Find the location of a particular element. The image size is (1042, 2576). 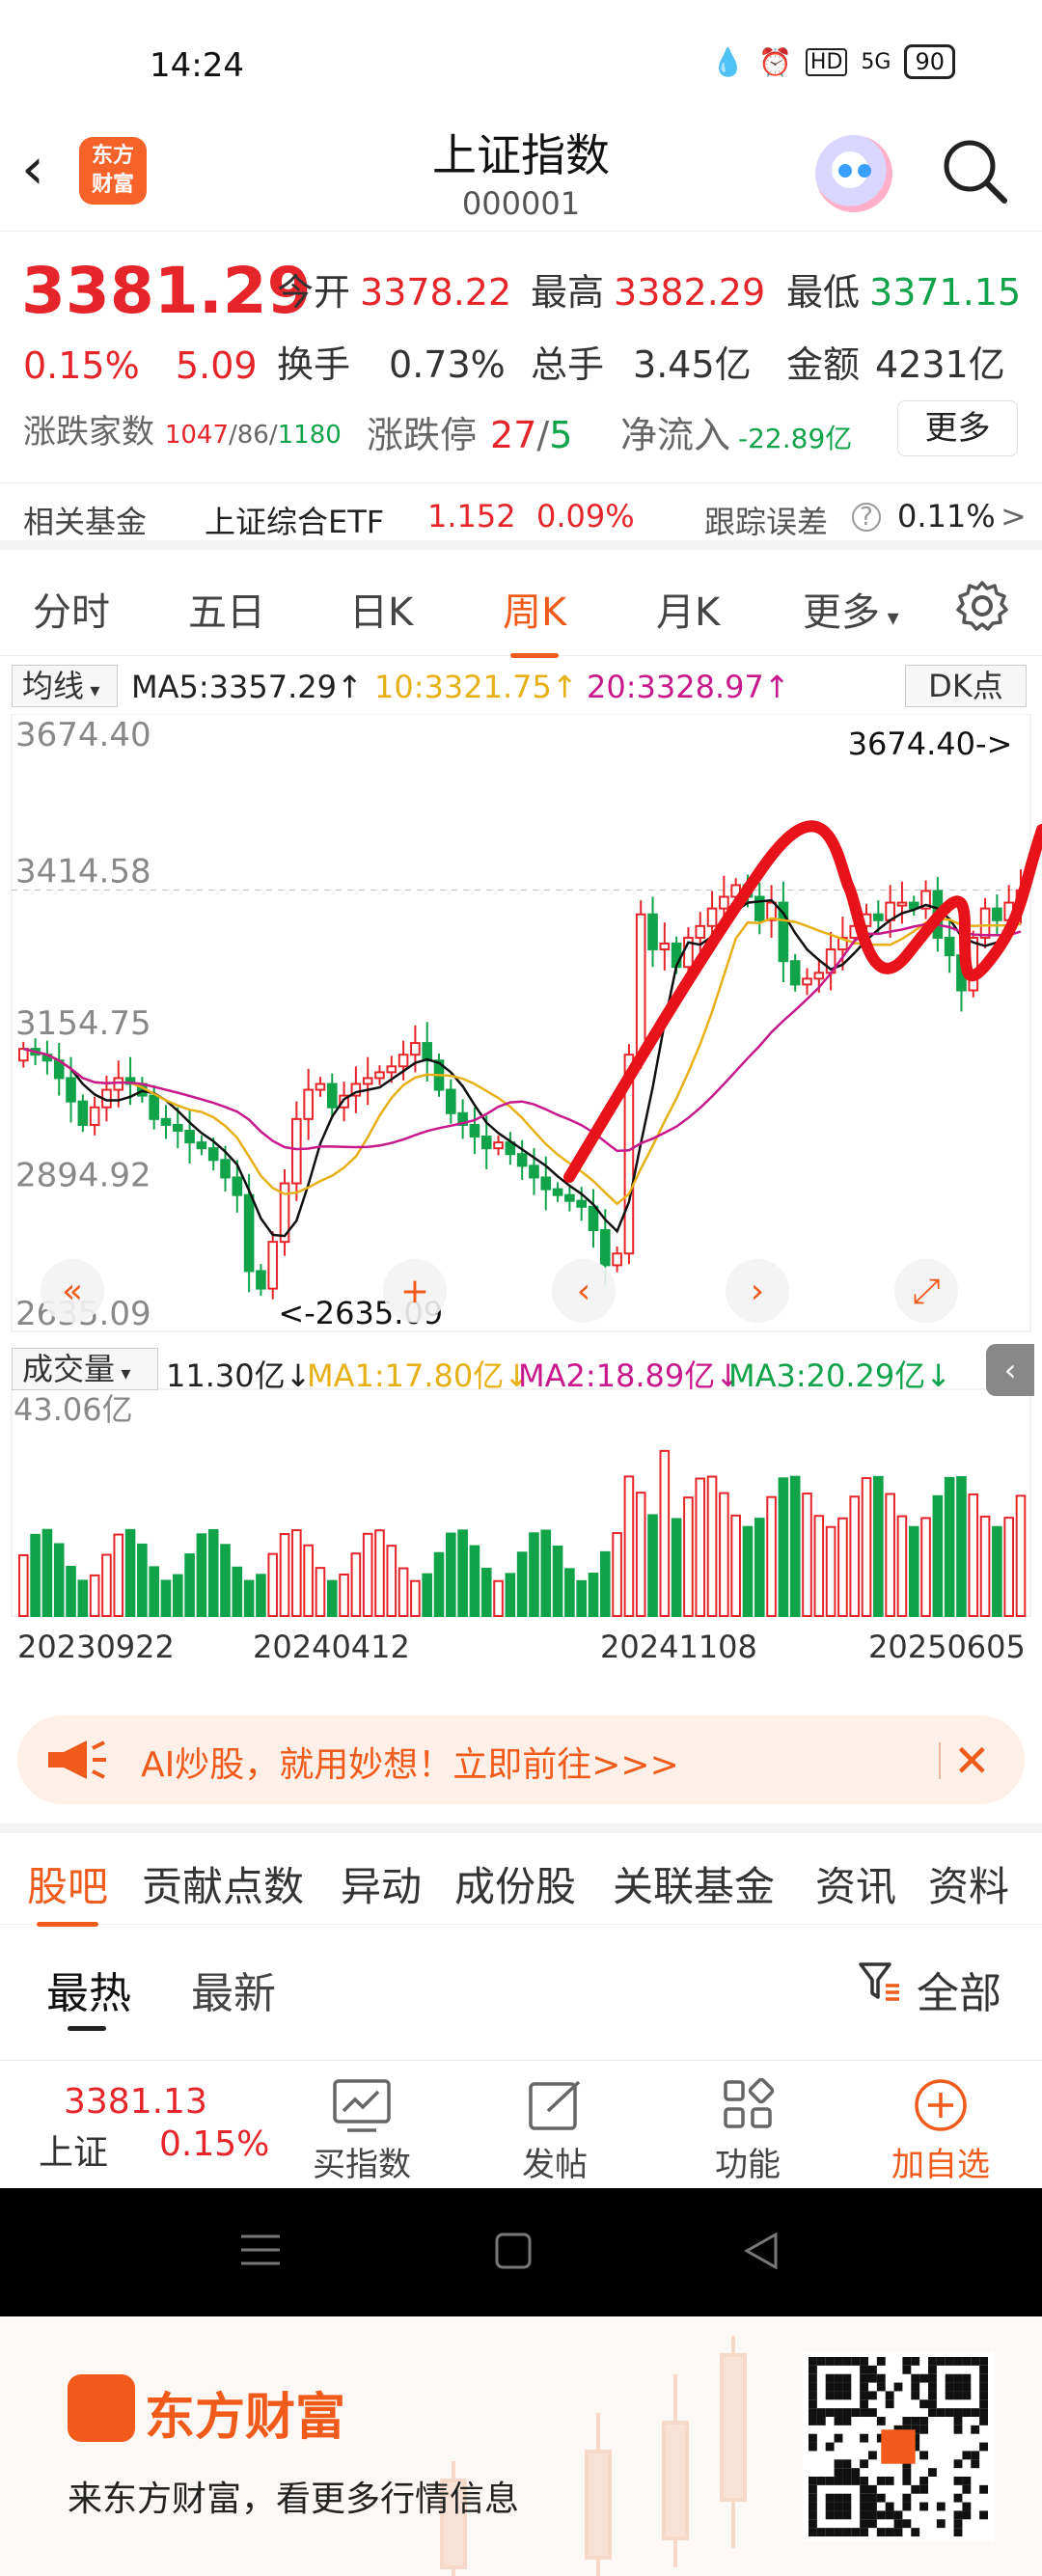

current-price: 3381.29 is located at coordinates (166, 291).